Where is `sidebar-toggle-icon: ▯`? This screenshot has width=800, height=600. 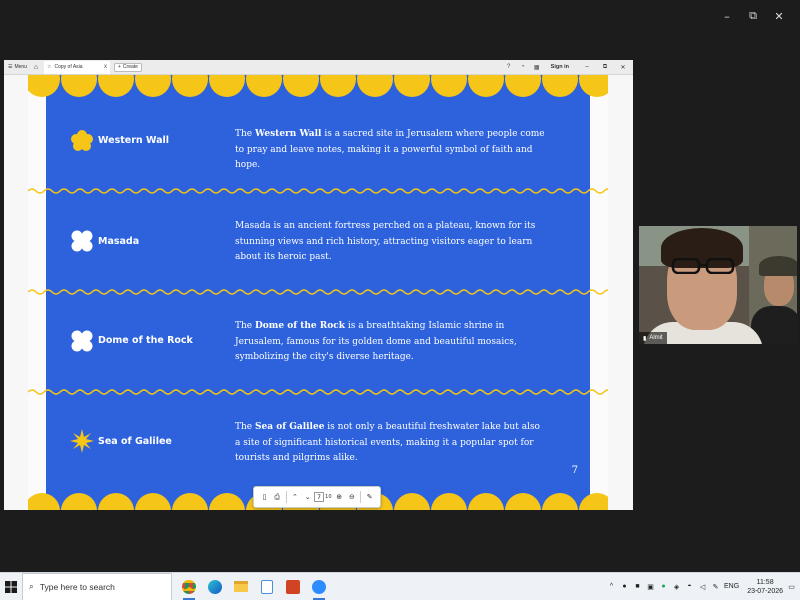 sidebar-toggle-icon: ▯ is located at coordinates (264, 497).